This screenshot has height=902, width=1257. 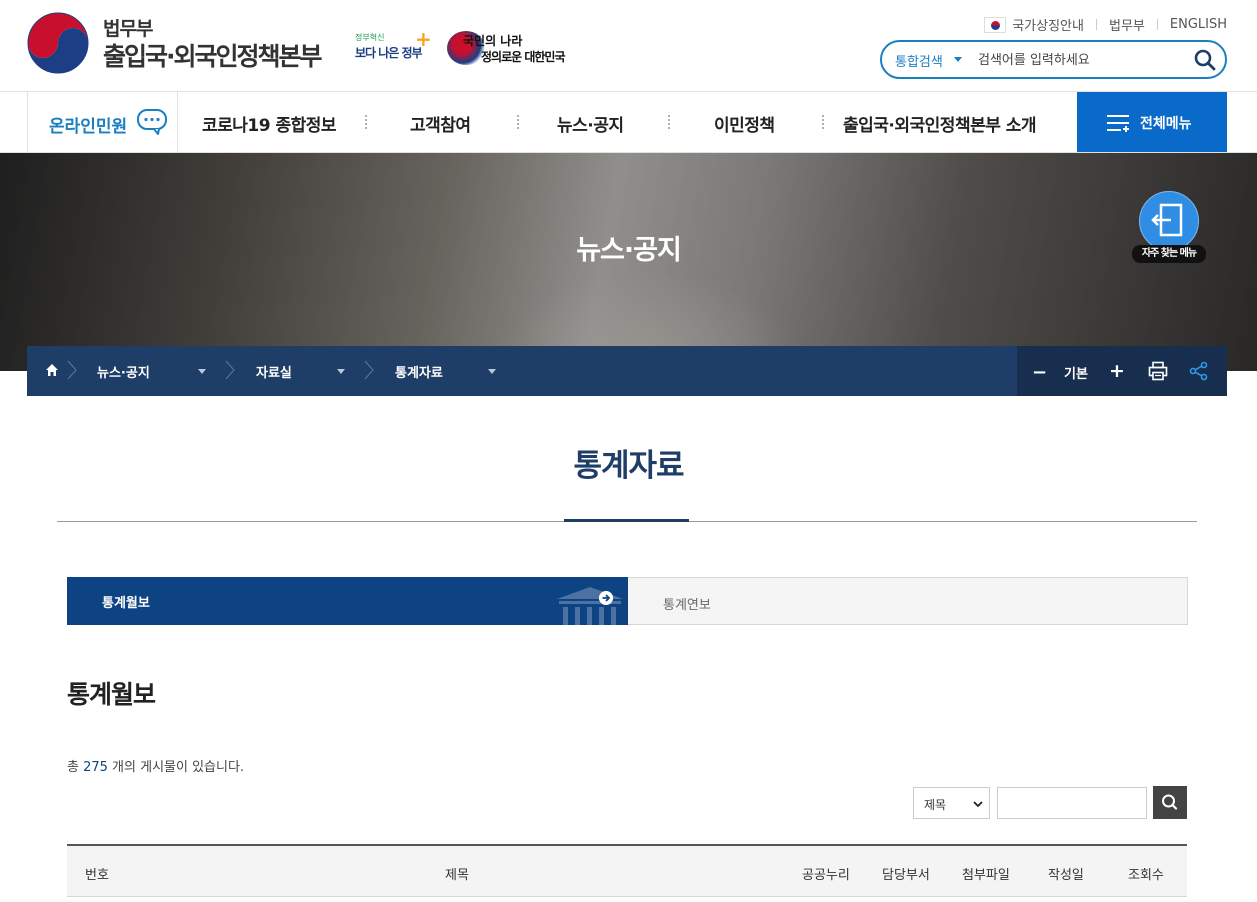 I want to click on building-icon, so click(x=590, y=606).